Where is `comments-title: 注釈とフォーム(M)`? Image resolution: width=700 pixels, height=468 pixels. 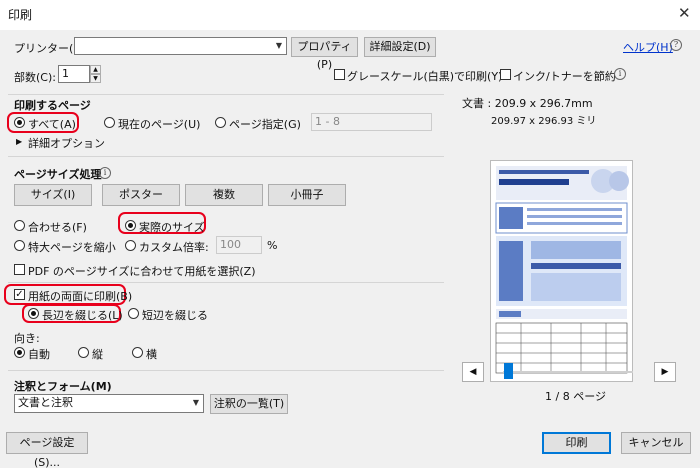 comments-title: 注釈とフォーム(M) is located at coordinates (63, 386).